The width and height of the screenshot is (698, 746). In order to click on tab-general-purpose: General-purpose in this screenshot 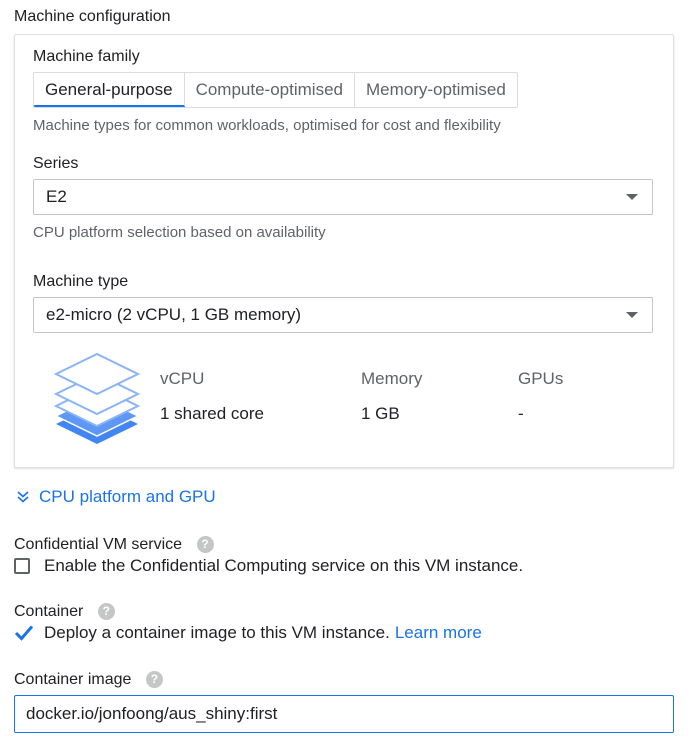, I will do `click(109, 90)`.